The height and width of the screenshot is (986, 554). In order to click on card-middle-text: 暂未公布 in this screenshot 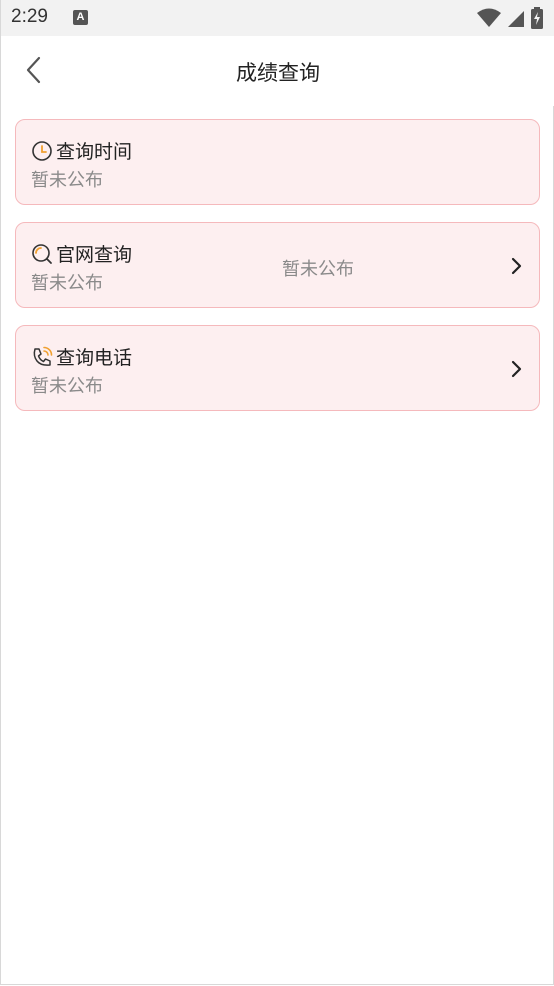, I will do `click(318, 269)`.